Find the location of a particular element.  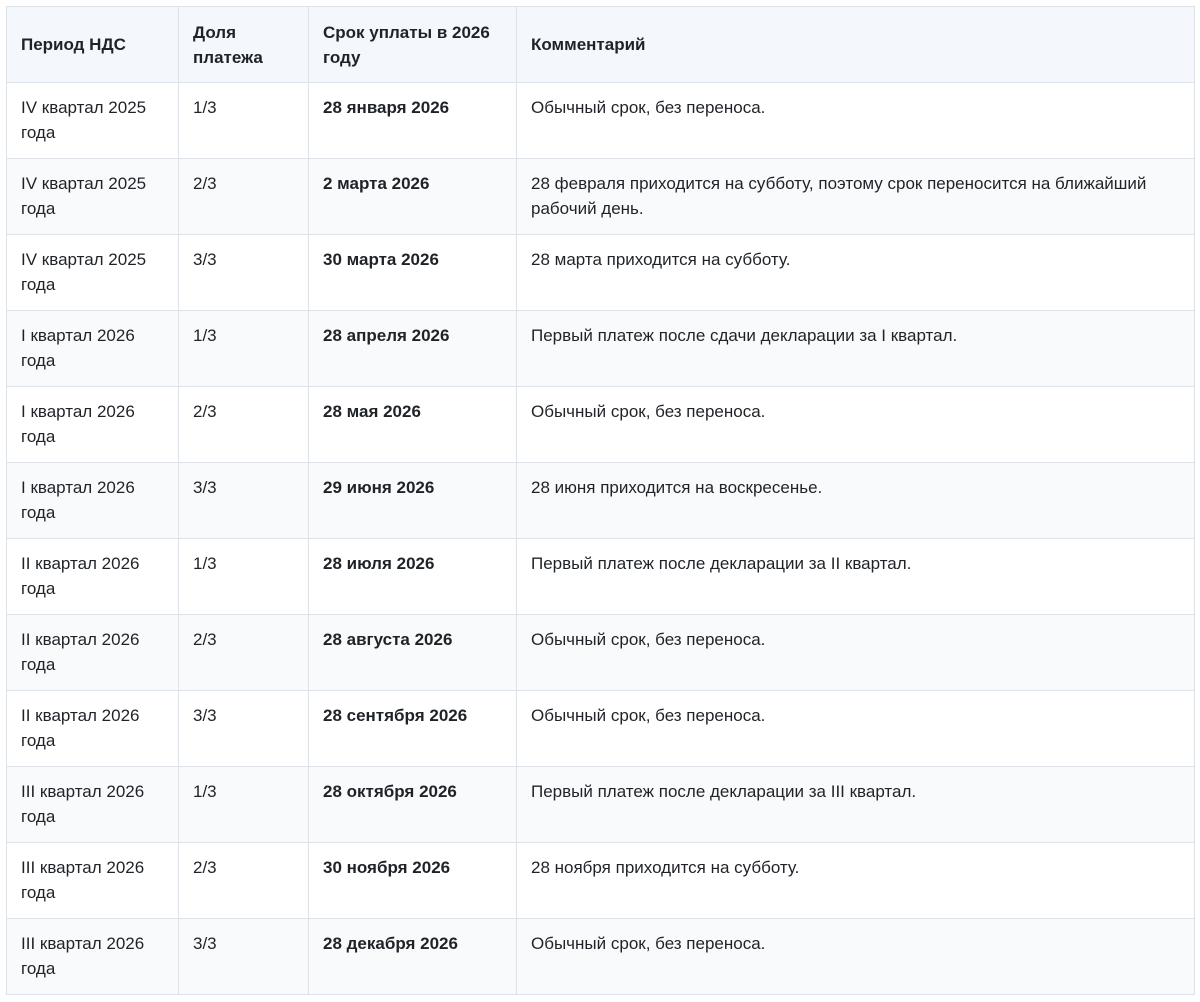

due-date-cell: 30 марта 2026 is located at coordinates (412, 272).